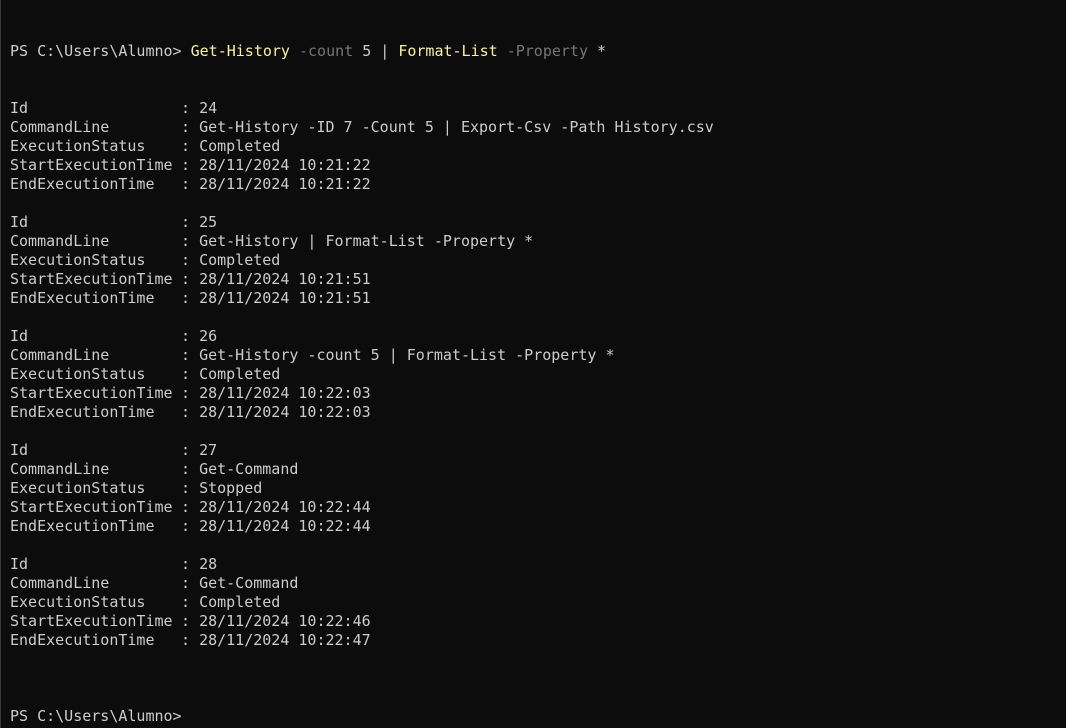 This screenshot has height=728, width=1066. I want to click on field-value: 26, so click(208, 336).